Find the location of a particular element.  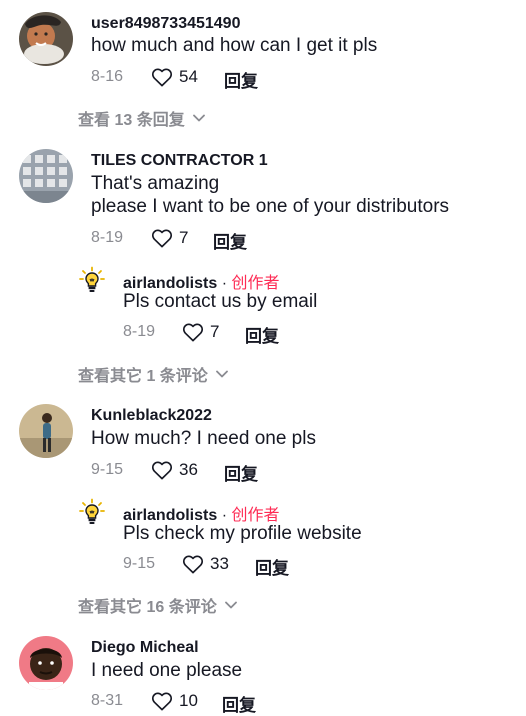

comment-meta: 9-15 36 回复 is located at coordinates (241, 471).